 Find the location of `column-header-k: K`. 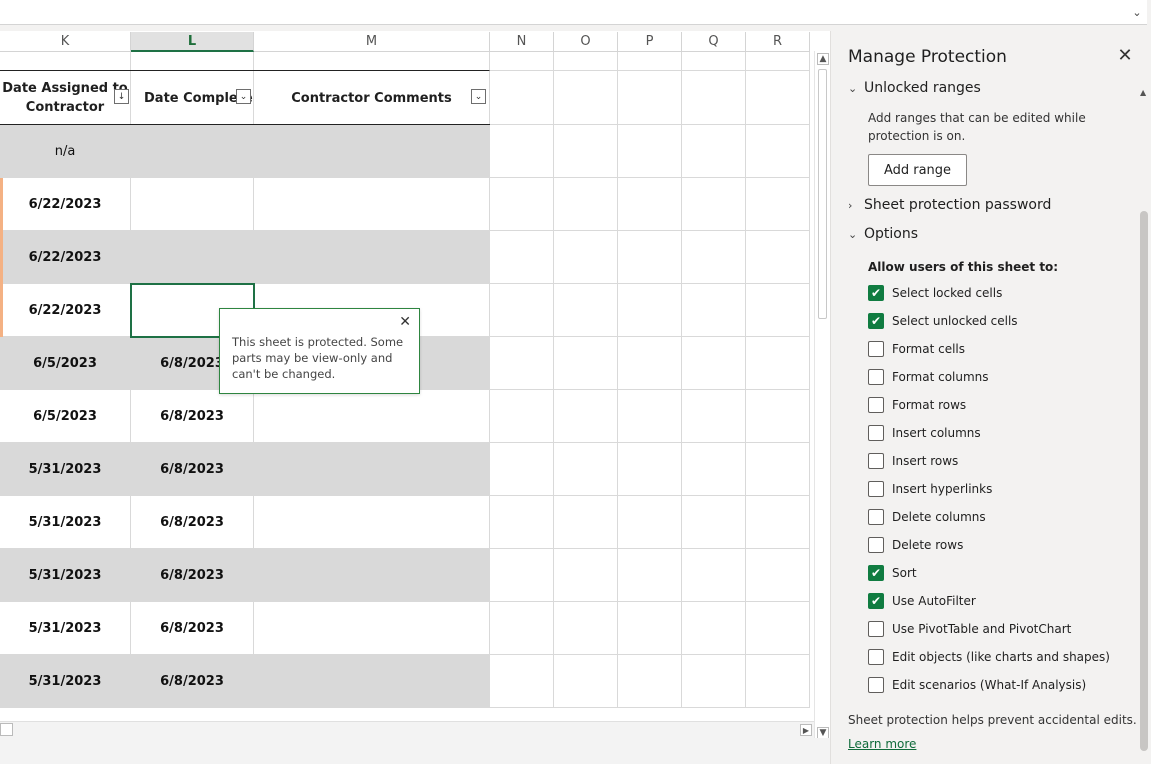

column-header-k: K is located at coordinates (65, 42).